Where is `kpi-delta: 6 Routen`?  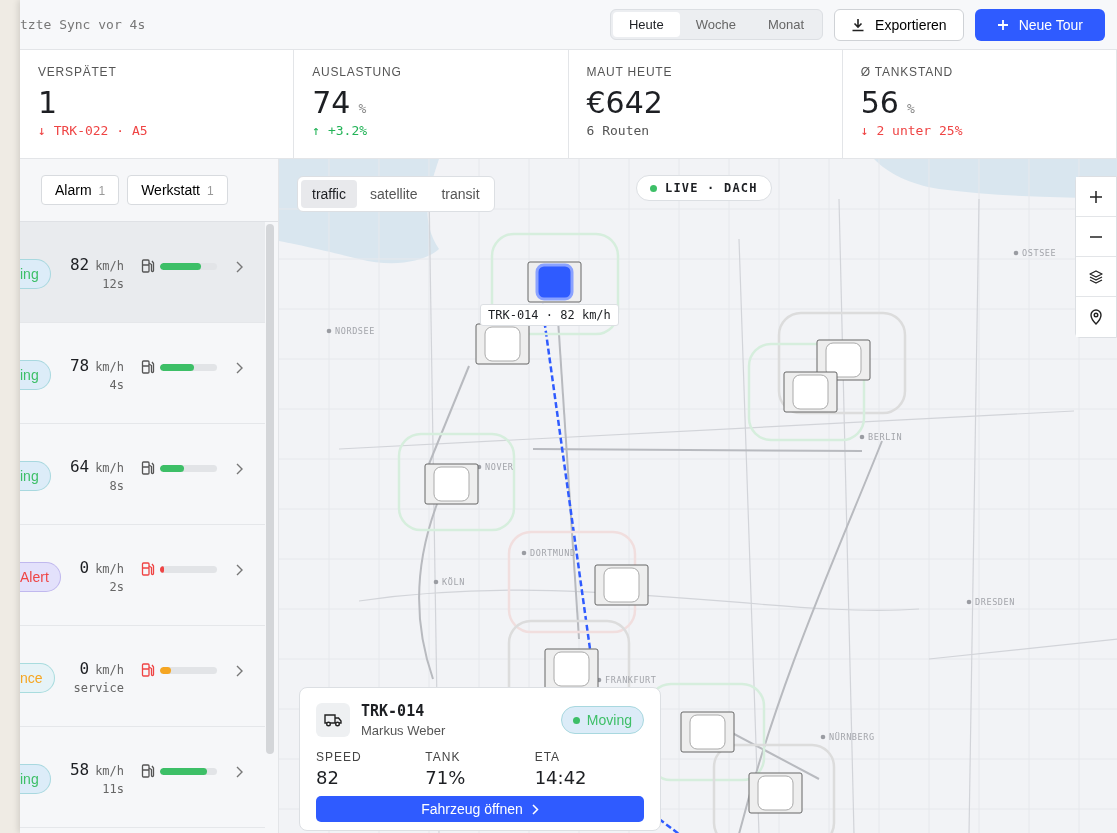
kpi-delta: 6 Routen is located at coordinates (618, 130).